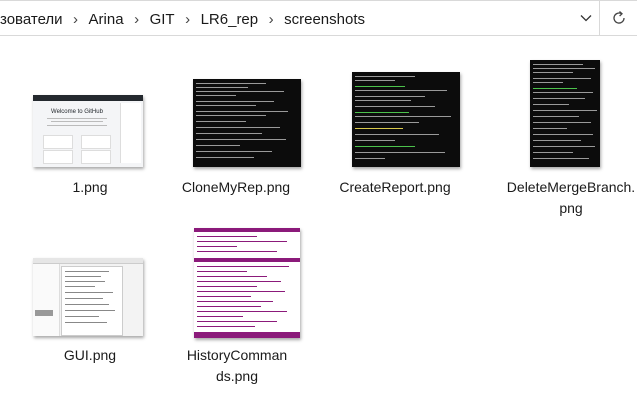 The image size is (637, 401). I want to click on file-item: Welcome to GitHub 1.png, so click(90, 130).